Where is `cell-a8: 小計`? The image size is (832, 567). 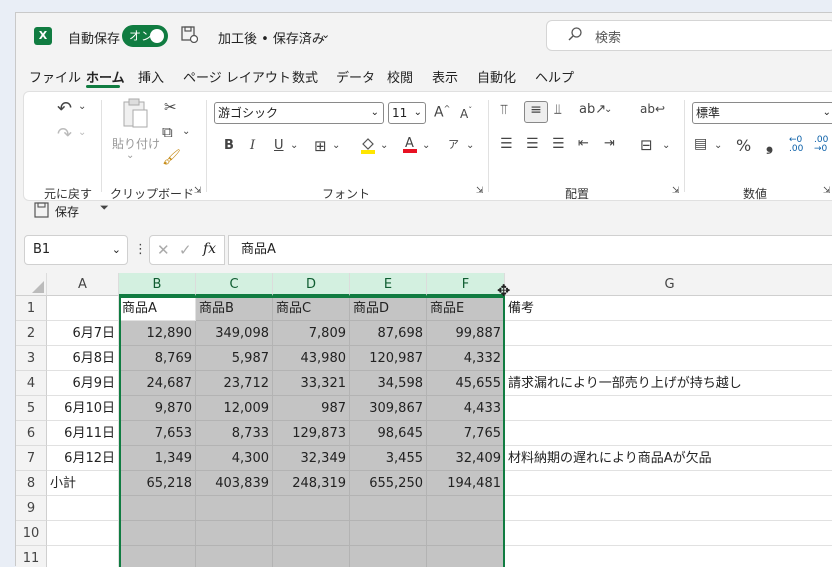 cell-a8: 小計 is located at coordinates (83, 483).